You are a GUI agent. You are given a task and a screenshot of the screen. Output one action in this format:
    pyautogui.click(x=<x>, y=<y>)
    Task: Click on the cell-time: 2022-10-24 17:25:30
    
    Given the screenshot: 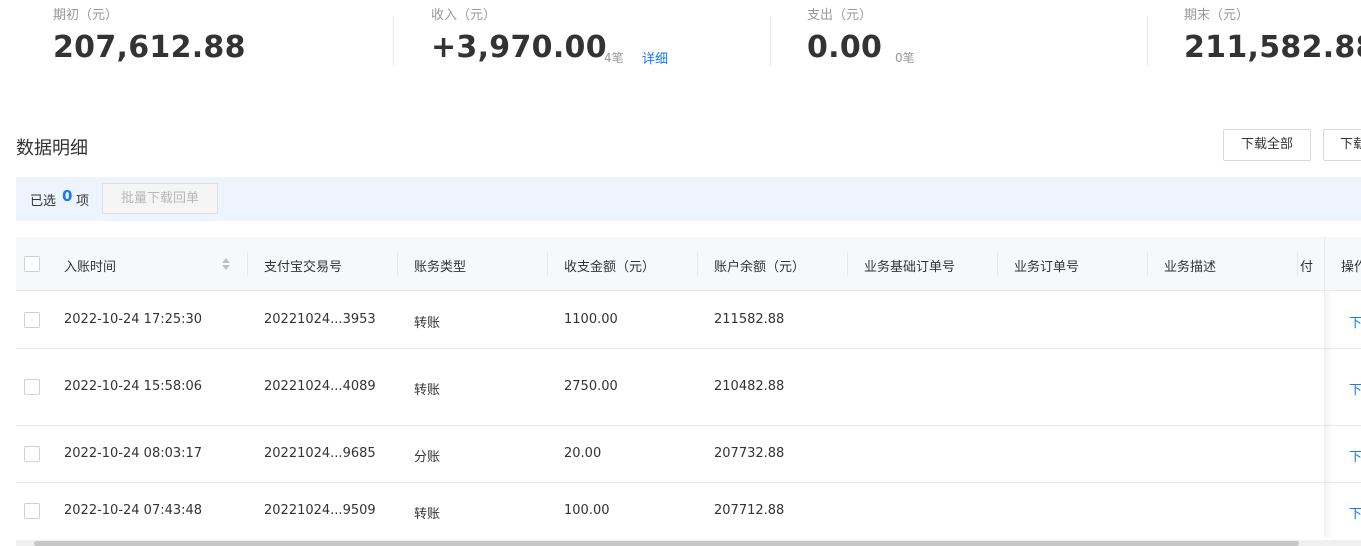 What is the action you would take?
    pyautogui.click(x=133, y=319)
    